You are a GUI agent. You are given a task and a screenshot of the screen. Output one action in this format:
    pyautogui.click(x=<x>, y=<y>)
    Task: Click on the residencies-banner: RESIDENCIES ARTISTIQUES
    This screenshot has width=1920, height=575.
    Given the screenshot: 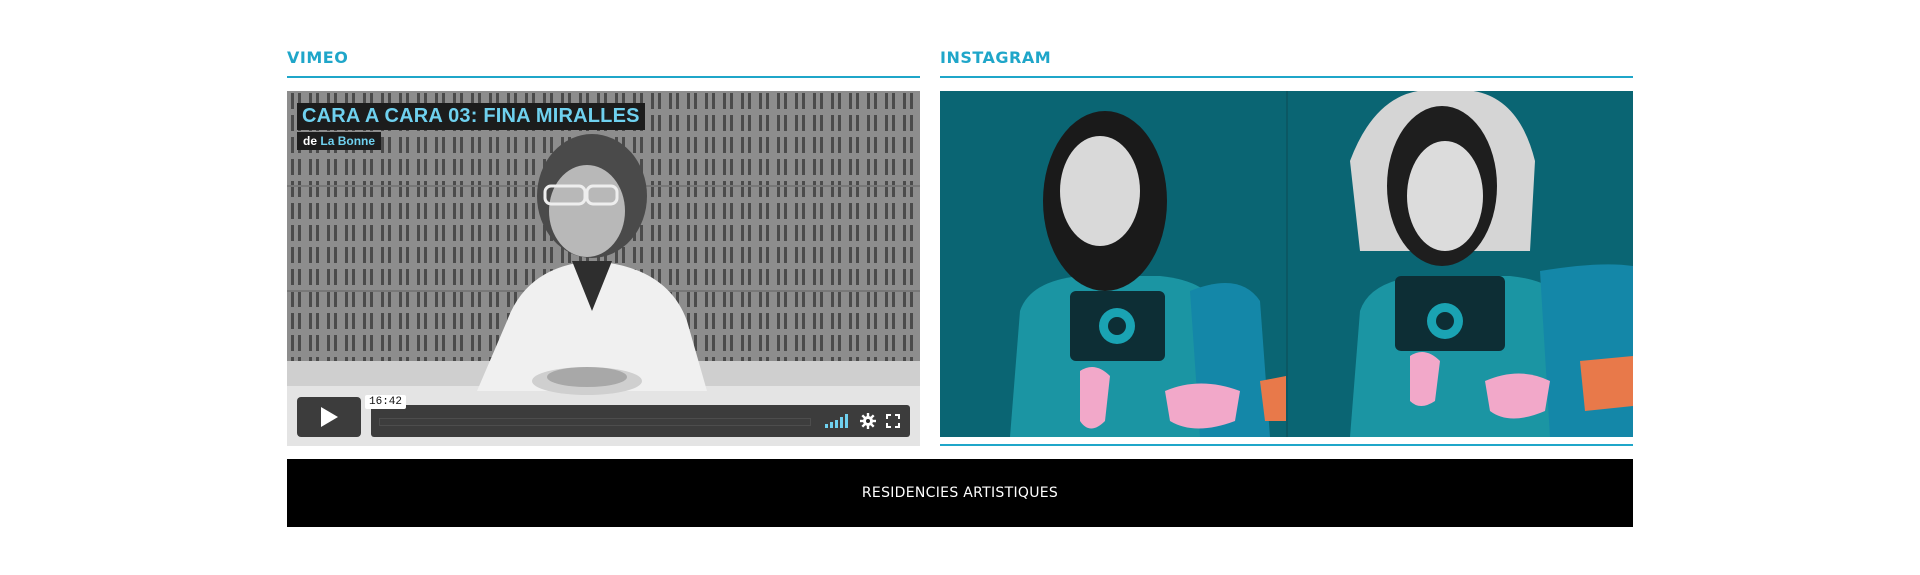 What is the action you would take?
    pyautogui.click(x=960, y=493)
    